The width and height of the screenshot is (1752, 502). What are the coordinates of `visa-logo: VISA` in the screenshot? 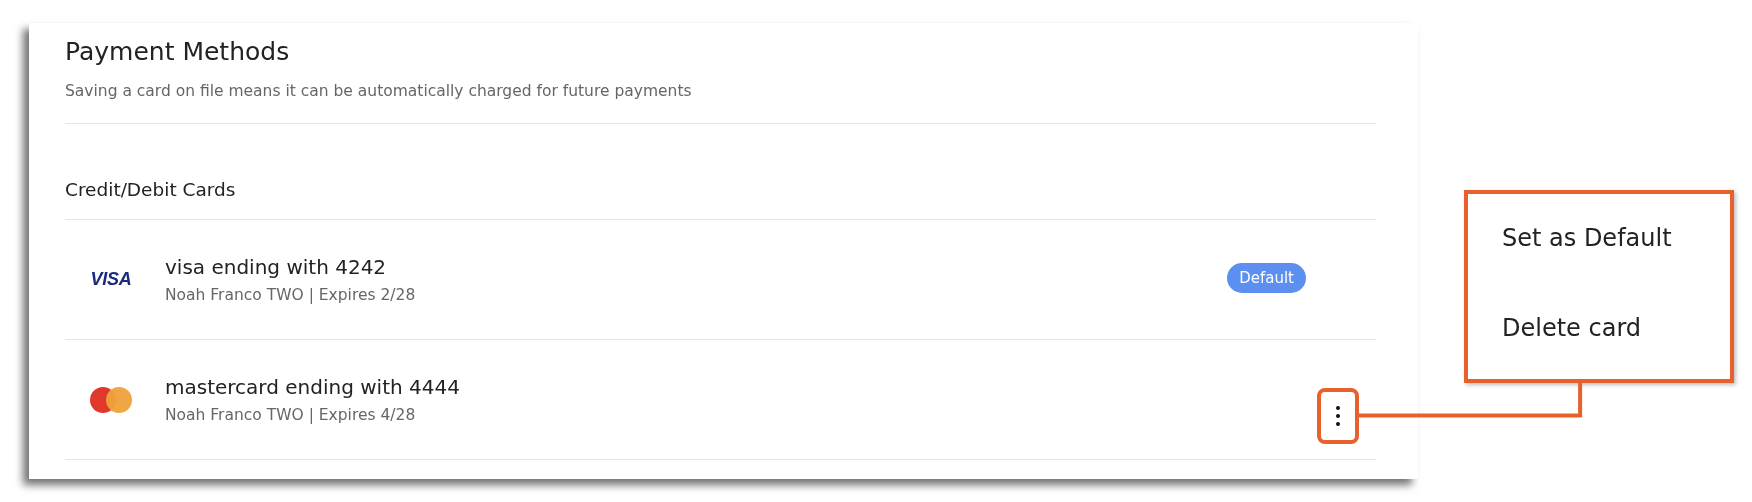 It's located at (111, 279).